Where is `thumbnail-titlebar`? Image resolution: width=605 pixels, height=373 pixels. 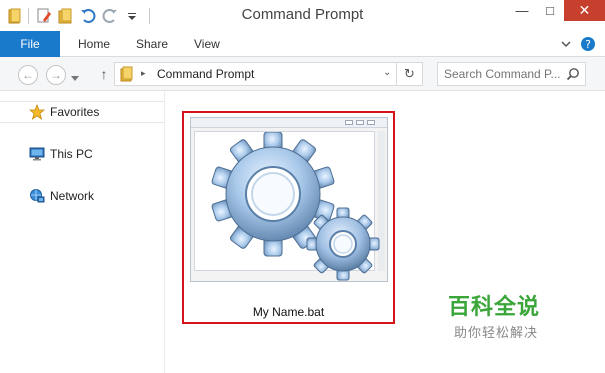 thumbnail-titlebar is located at coordinates (289, 123).